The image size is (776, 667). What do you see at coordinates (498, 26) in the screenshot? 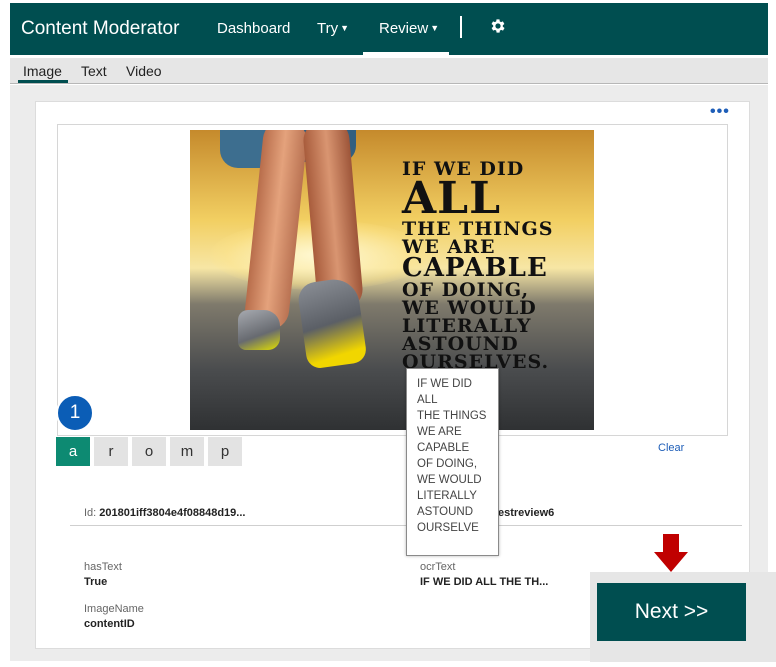
I see `gear-icon` at bounding box center [498, 26].